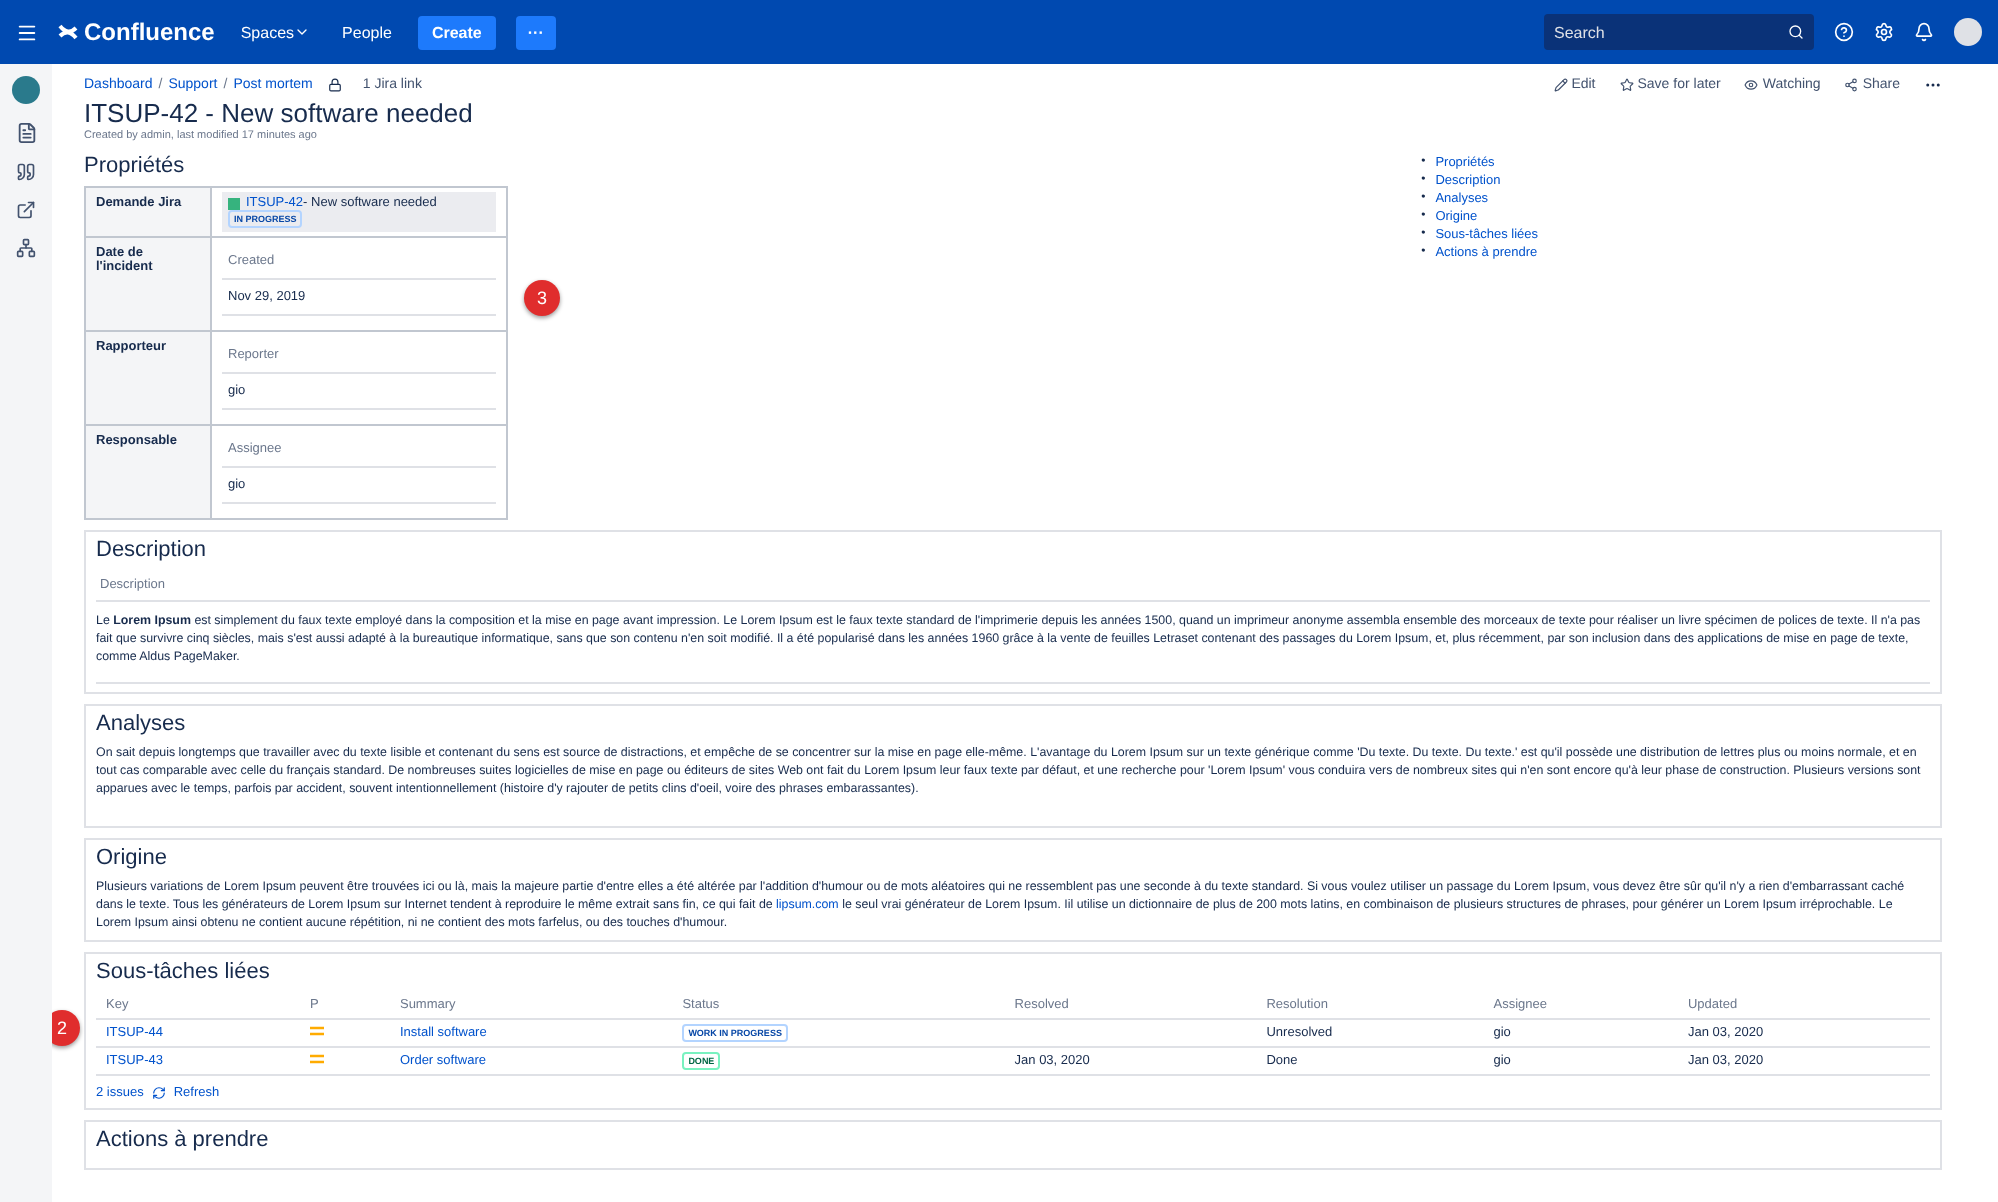 The width and height of the screenshot is (1998, 1202). What do you see at coordinates (1751, 85) in the screenshot?
I see `eye-icon` at bounding box center [1751, 85].